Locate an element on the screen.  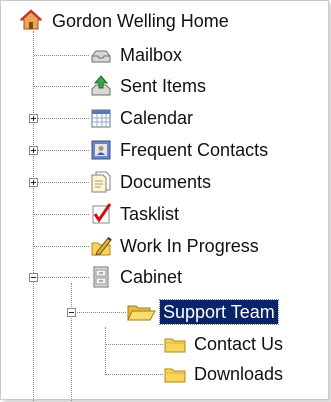
tree-item-label: Sent Items is located at coordinates (163, 86).